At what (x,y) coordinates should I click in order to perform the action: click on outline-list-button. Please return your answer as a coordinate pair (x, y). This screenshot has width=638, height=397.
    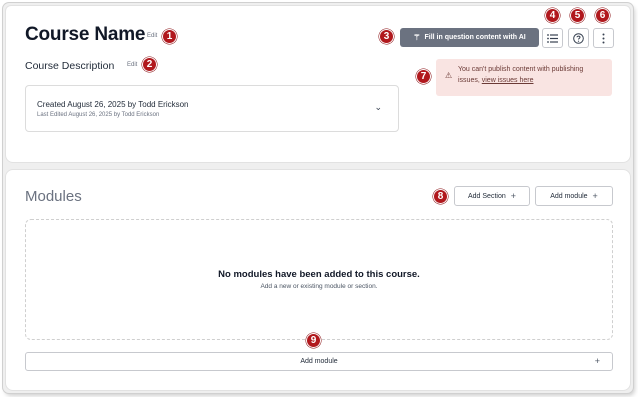
    Looking at the image, I should click on (552, 38).